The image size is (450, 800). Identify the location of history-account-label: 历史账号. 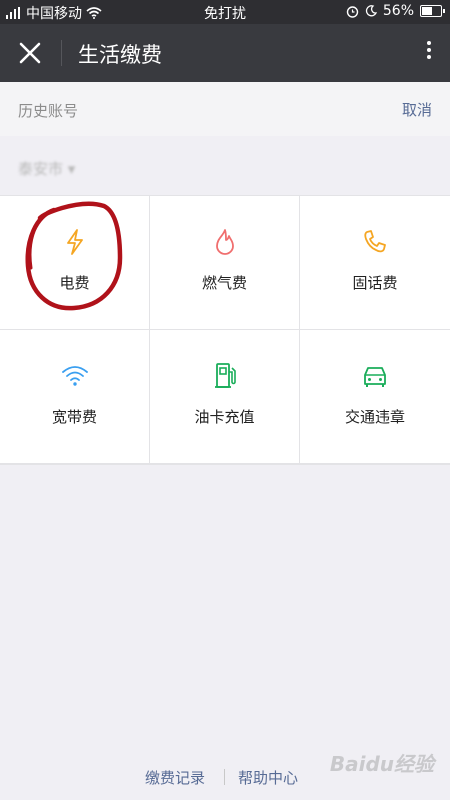
(48, 111).